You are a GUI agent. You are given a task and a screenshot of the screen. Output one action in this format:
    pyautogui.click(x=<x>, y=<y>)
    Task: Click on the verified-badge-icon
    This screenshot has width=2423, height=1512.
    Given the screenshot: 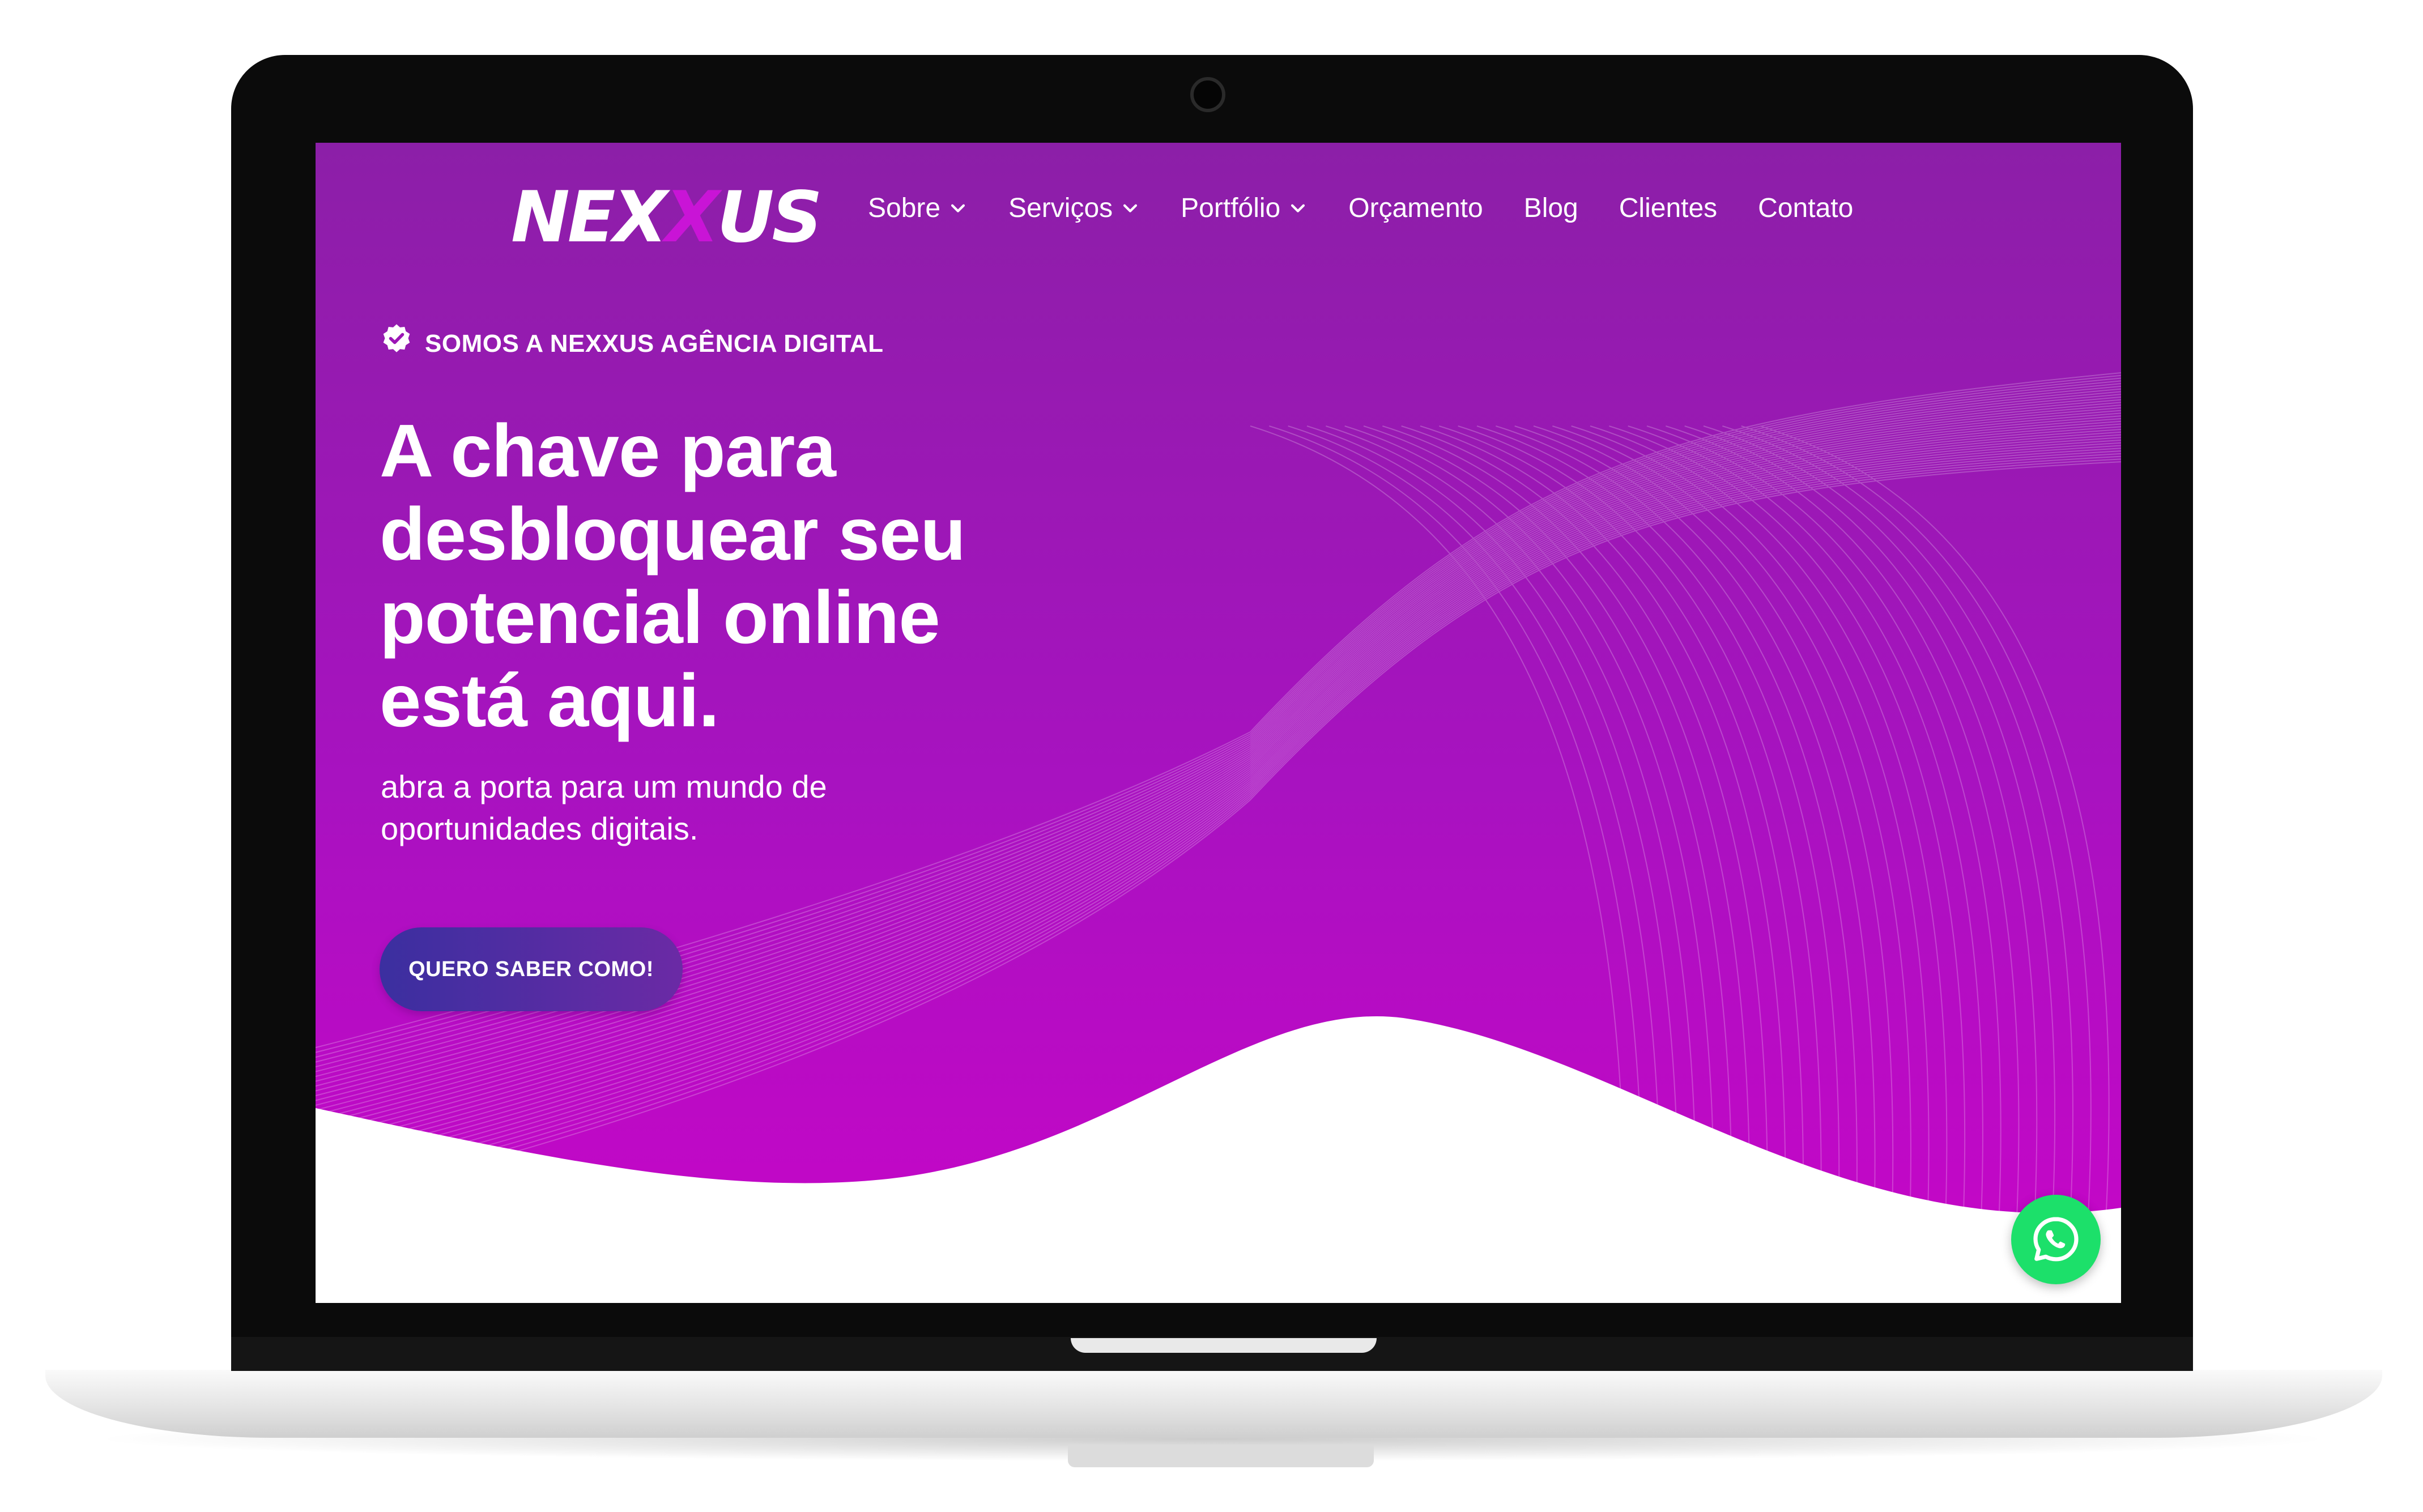 What is the action you would take?
    pyautogui.click(x=396, y=338)
    